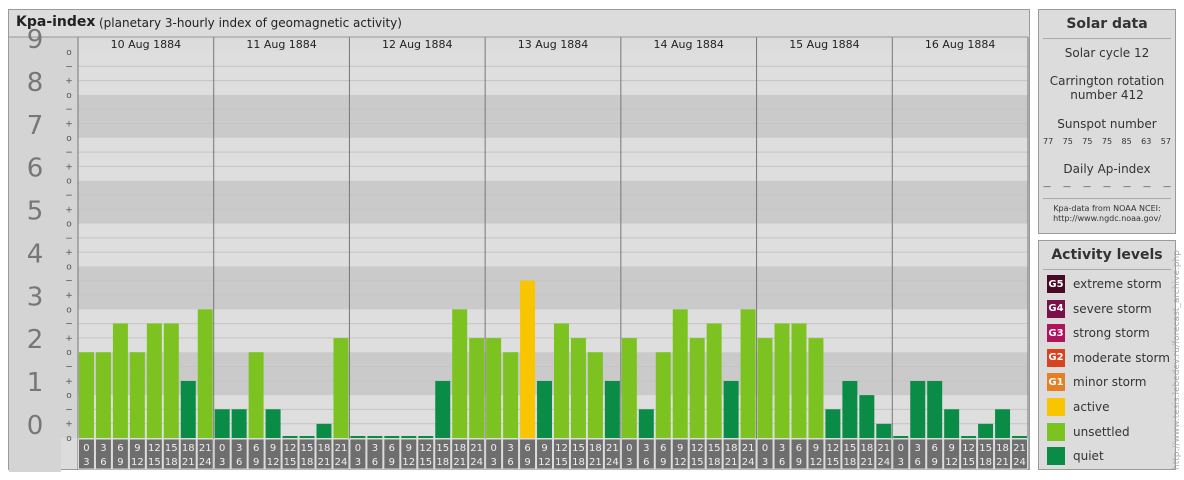 The height and width of the screenshot is (480, 1184). What do you see at coordinates (629, 462) in the screenshot?
I see `interval-end-label: 3` at bounding box center [629, 462].